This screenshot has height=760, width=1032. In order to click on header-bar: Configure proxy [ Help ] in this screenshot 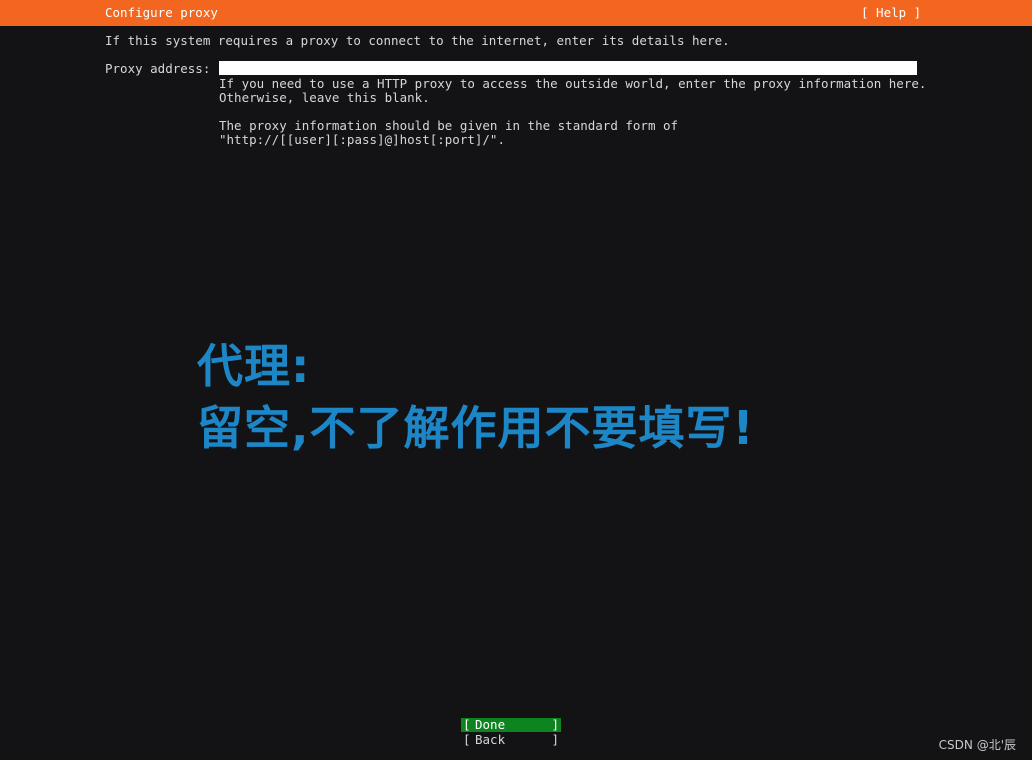, I will do `click(516, 13)`.